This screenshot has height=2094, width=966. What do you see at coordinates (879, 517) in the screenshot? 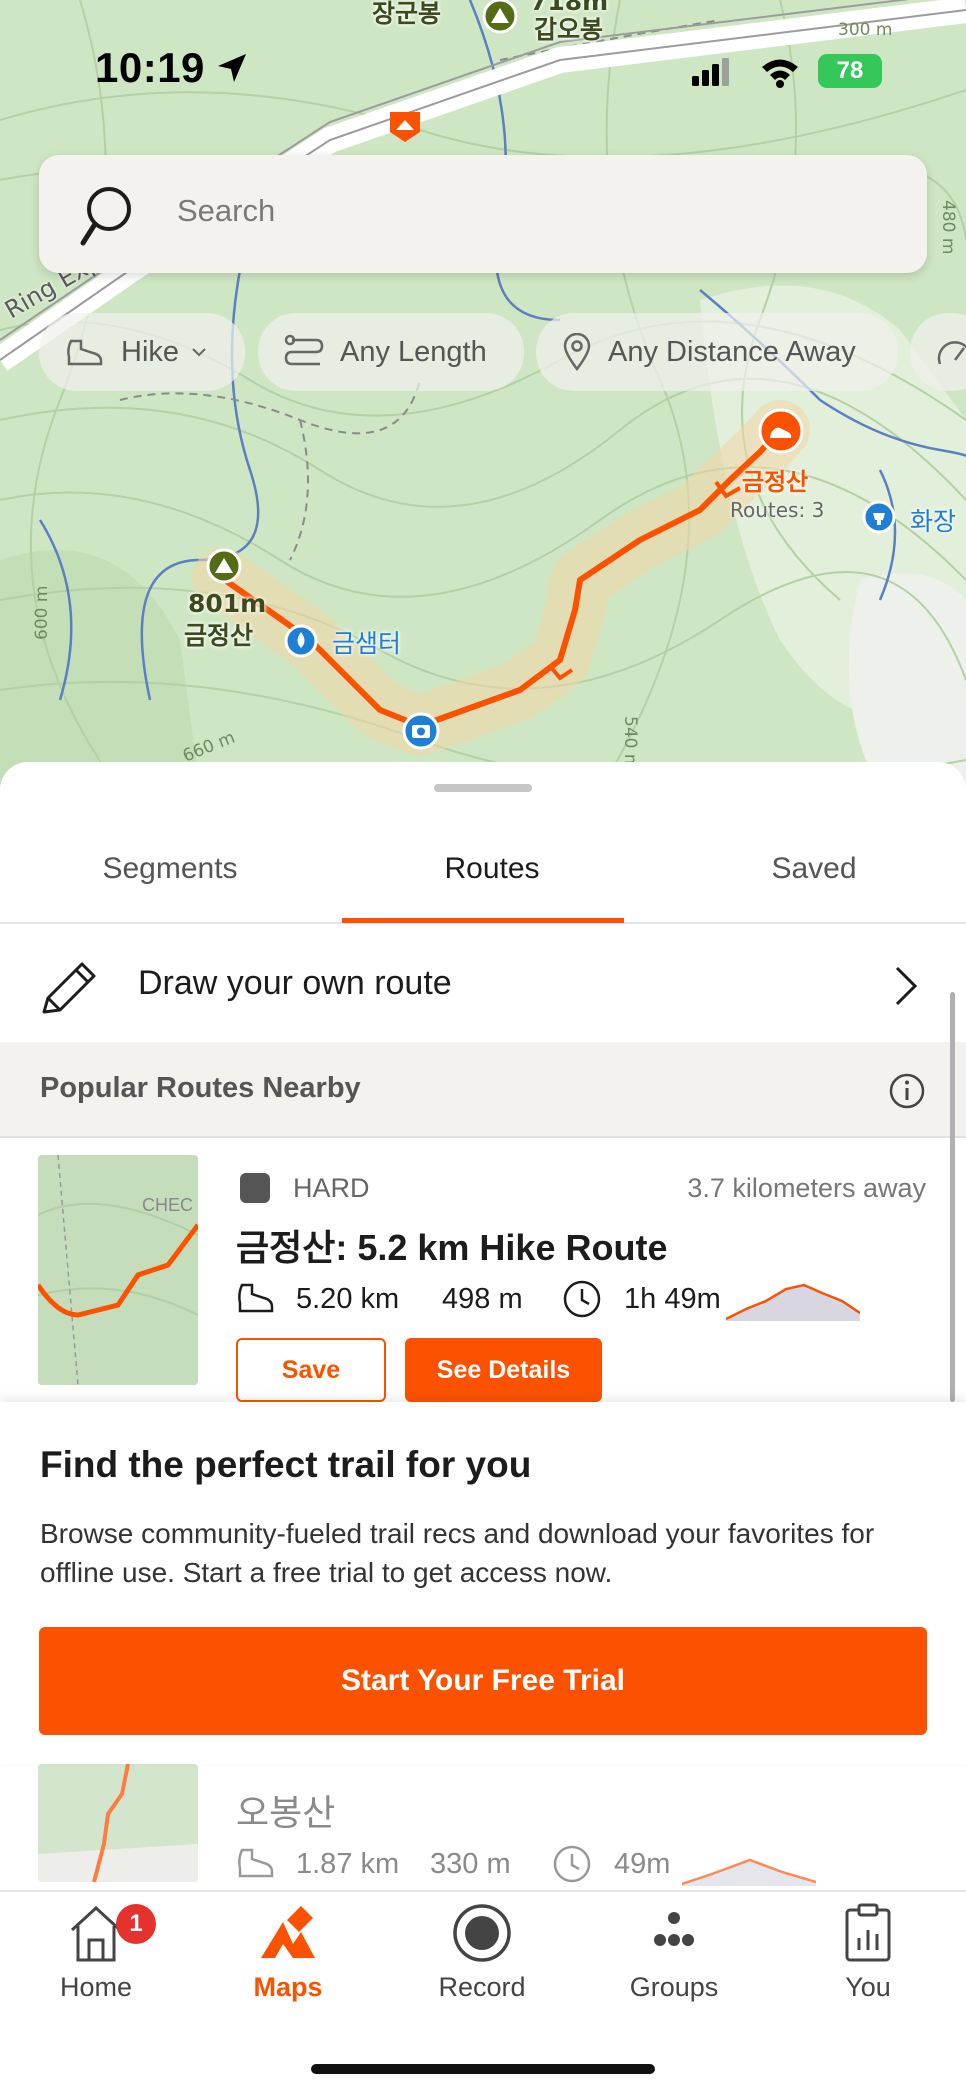
I see `toilet-marker` at bounding box center [879, 517].